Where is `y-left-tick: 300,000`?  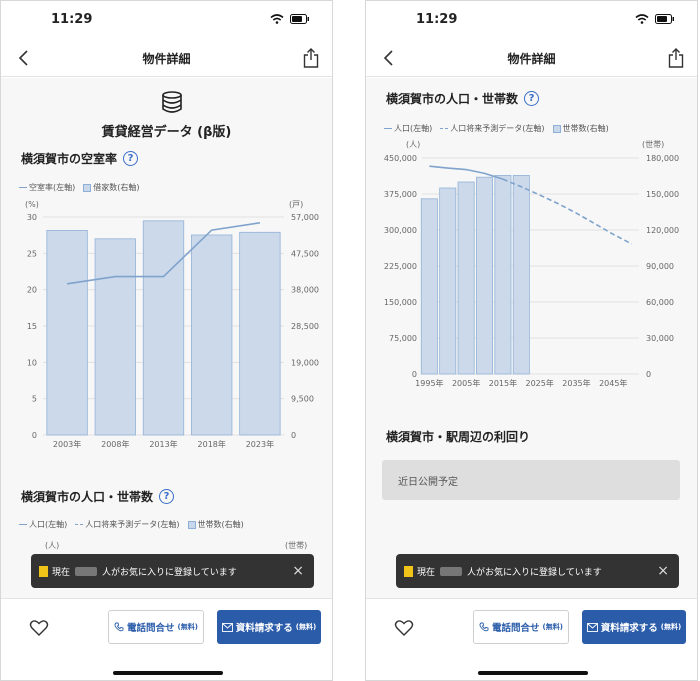
y-left-tick: 300,000 is located at coordinates (400, 230).